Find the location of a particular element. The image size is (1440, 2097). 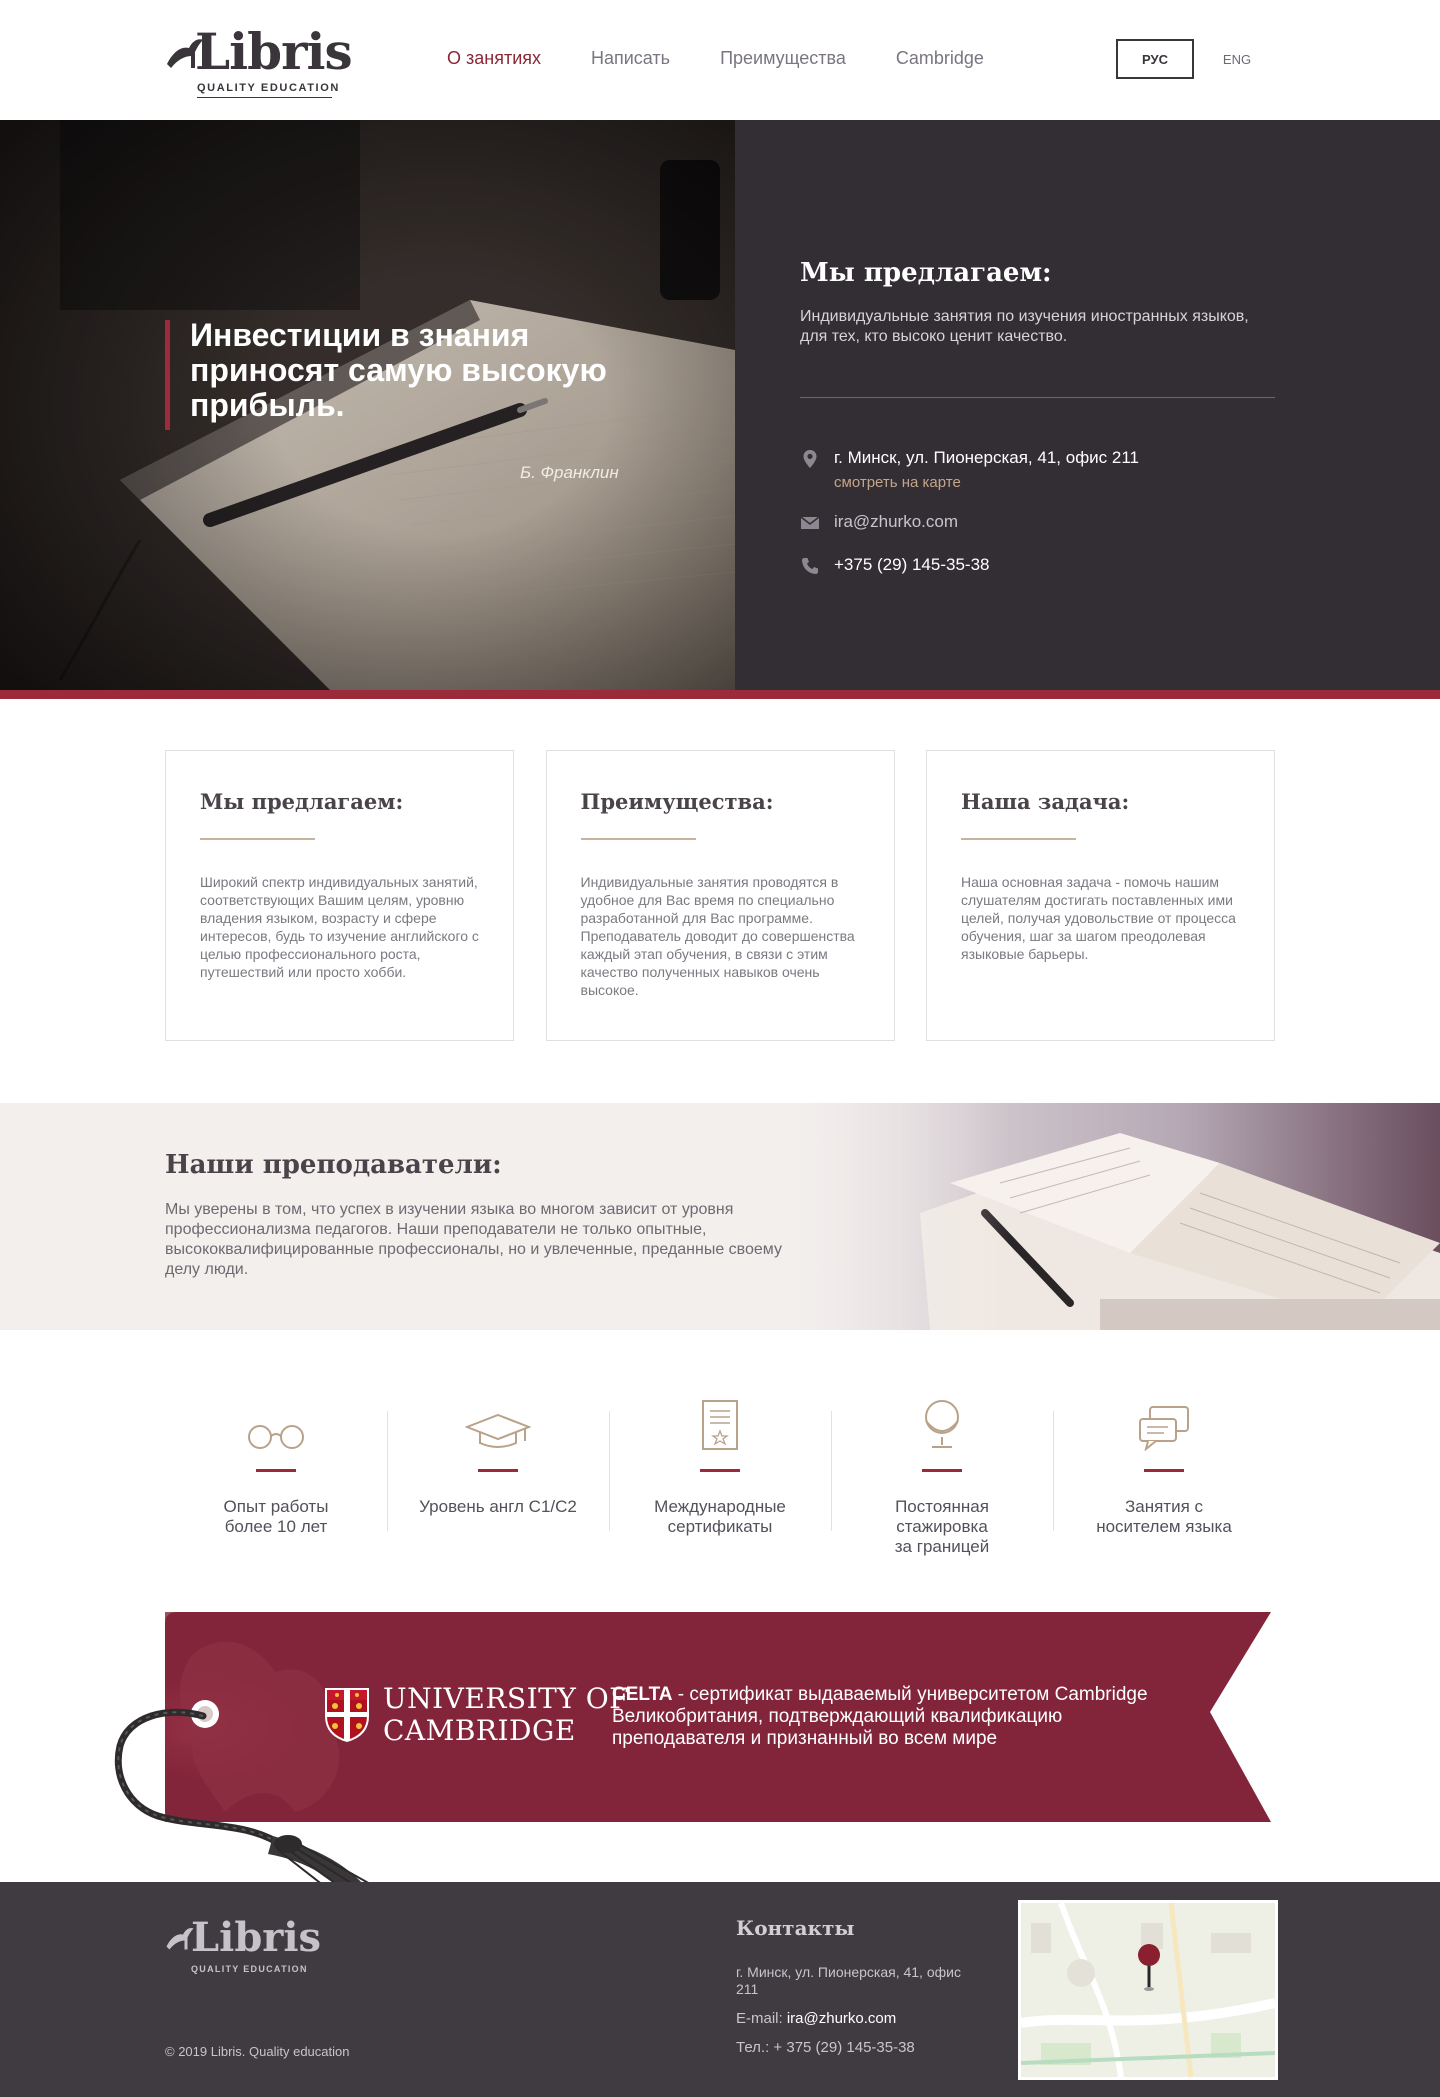

phone-row: +375 (29) 145-35-38 is located at coordinates (894, 565).